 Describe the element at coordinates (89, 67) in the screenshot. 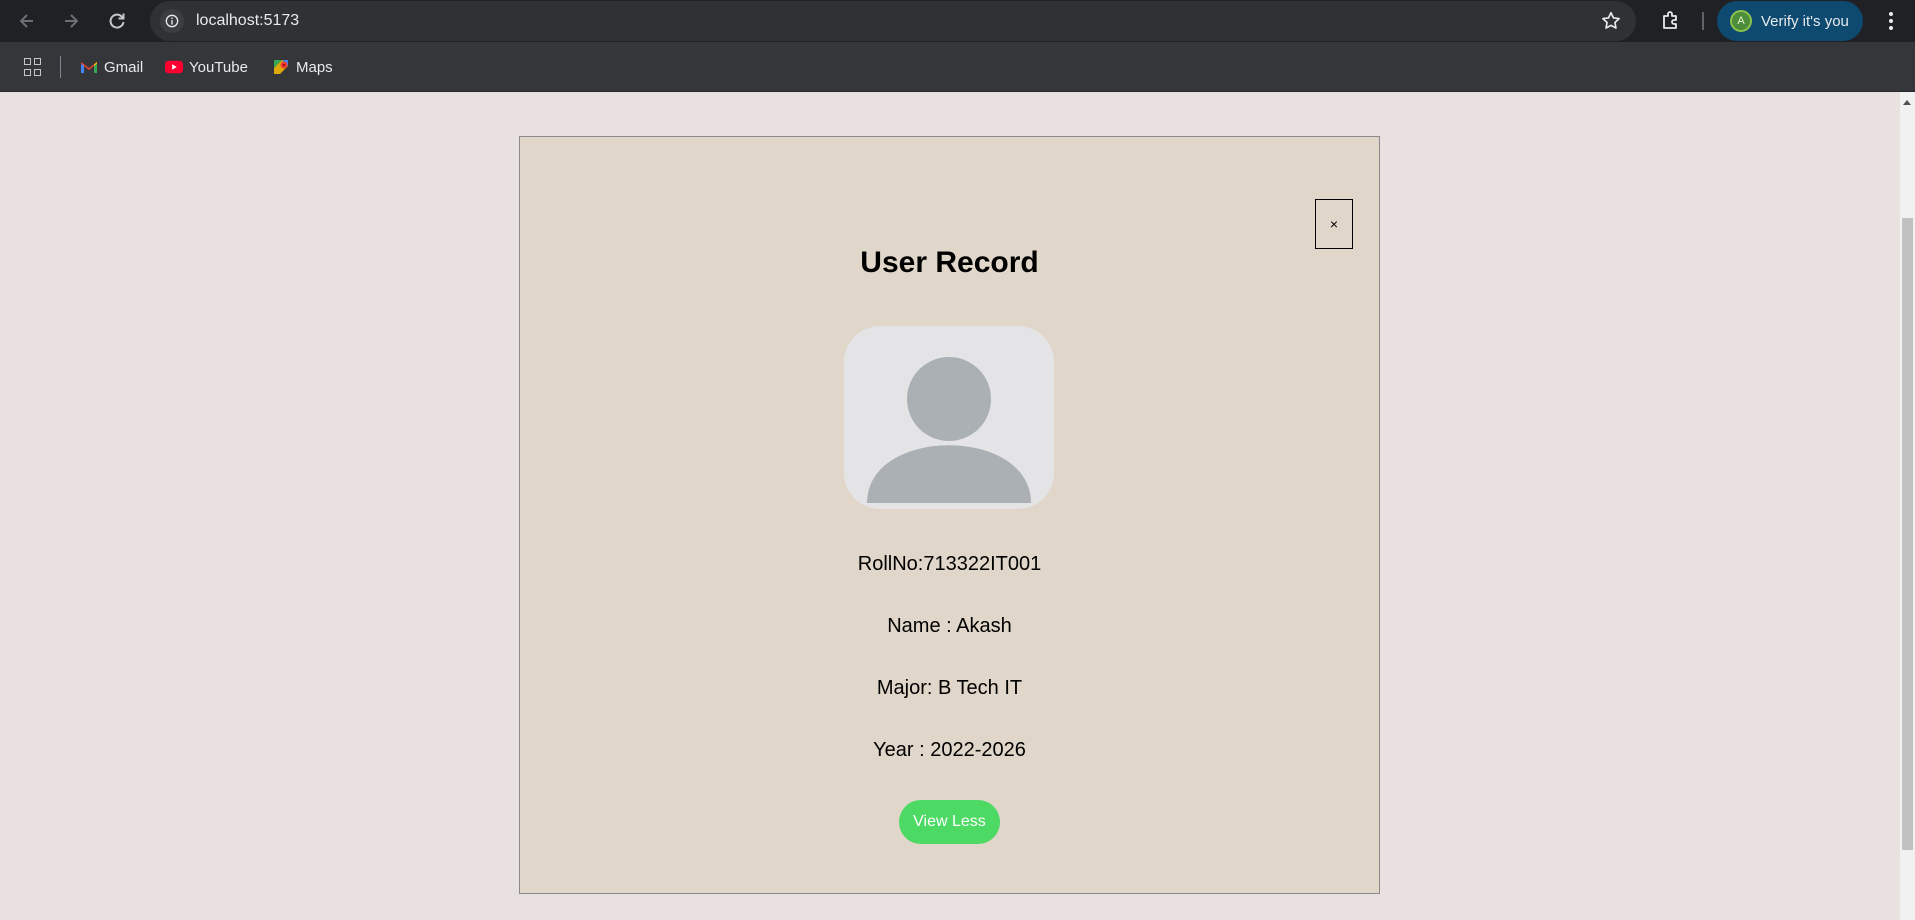

I see `gmail-icon` at that location.